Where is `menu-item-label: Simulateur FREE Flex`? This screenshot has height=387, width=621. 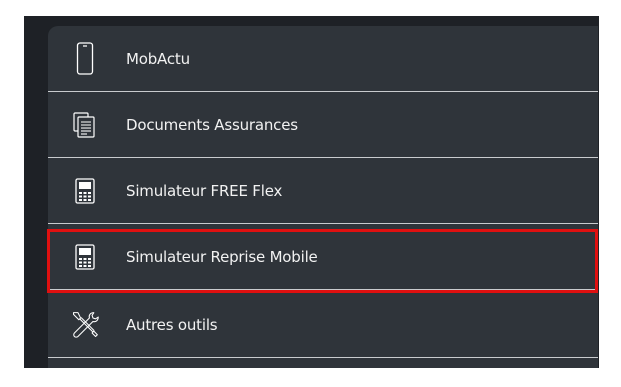
menu-item-label: Simulateur FREE Flex is located at coordinates (204, 190).